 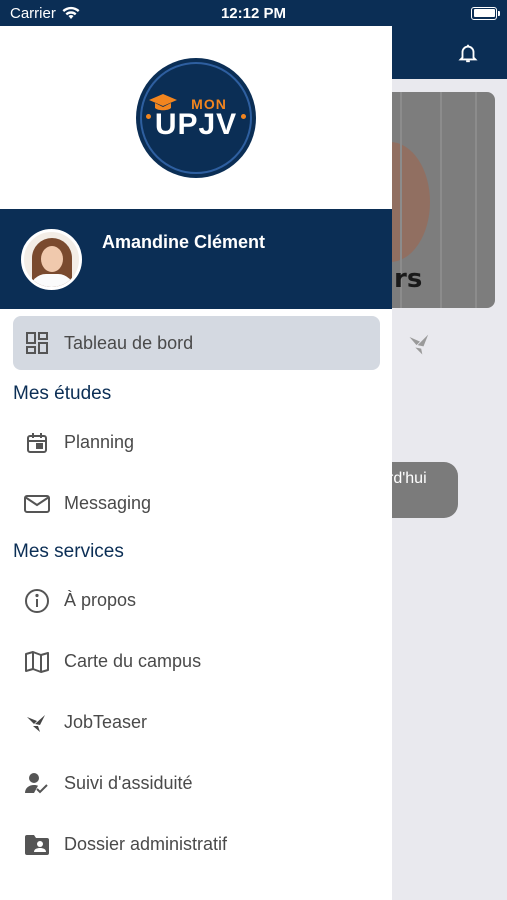 I want to click on info-icon, so click(x=37, y=601).